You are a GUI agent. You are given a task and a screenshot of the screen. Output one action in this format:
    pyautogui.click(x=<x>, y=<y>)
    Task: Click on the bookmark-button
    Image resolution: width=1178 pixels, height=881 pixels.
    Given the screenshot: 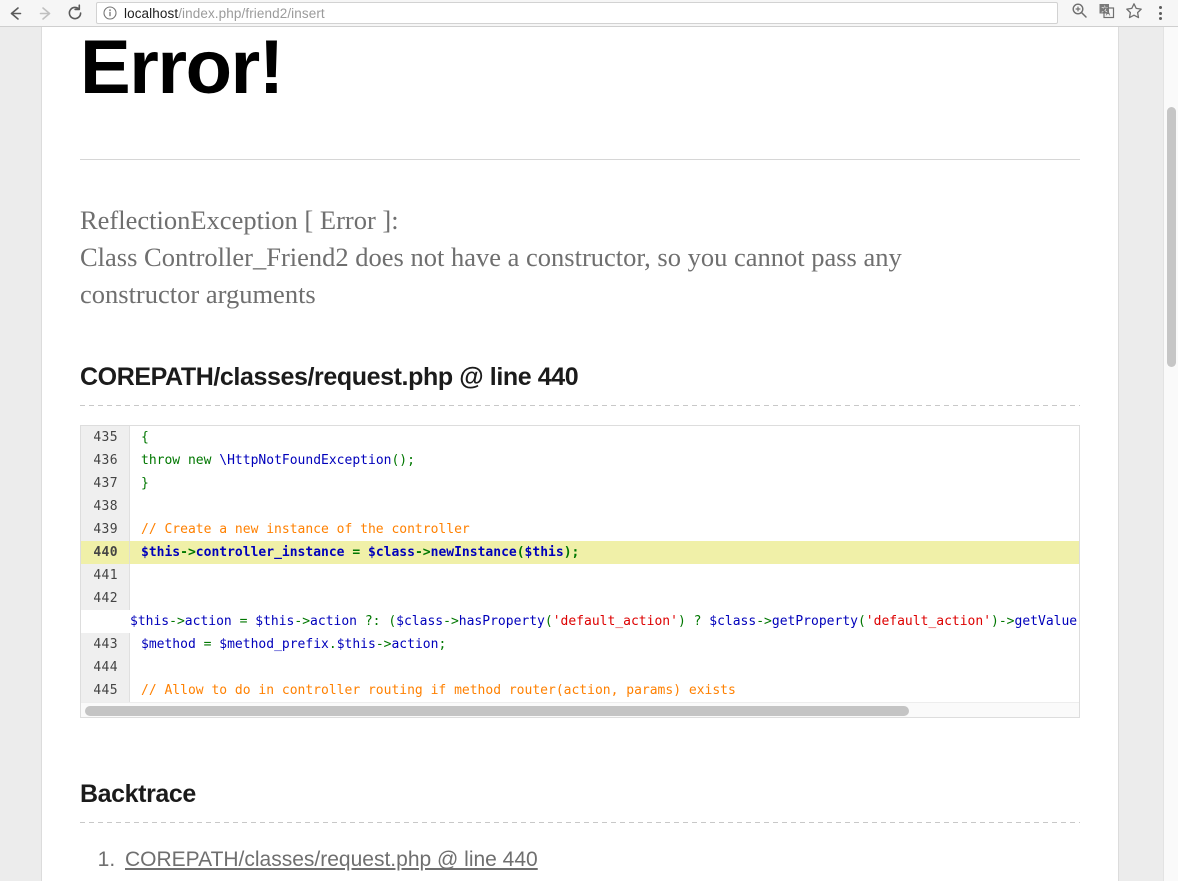 What is the action you would take?
    pyautogui.click(x=1133, y=13)
    